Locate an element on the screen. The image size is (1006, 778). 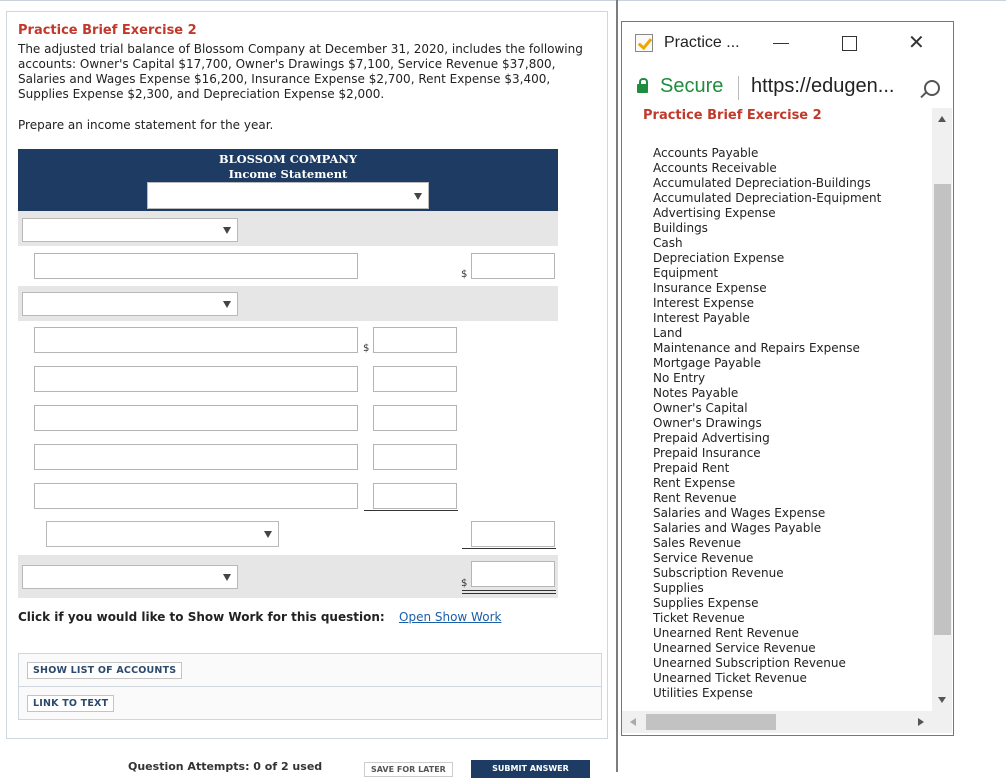
net-income-select is located at coordinates (130, 577).